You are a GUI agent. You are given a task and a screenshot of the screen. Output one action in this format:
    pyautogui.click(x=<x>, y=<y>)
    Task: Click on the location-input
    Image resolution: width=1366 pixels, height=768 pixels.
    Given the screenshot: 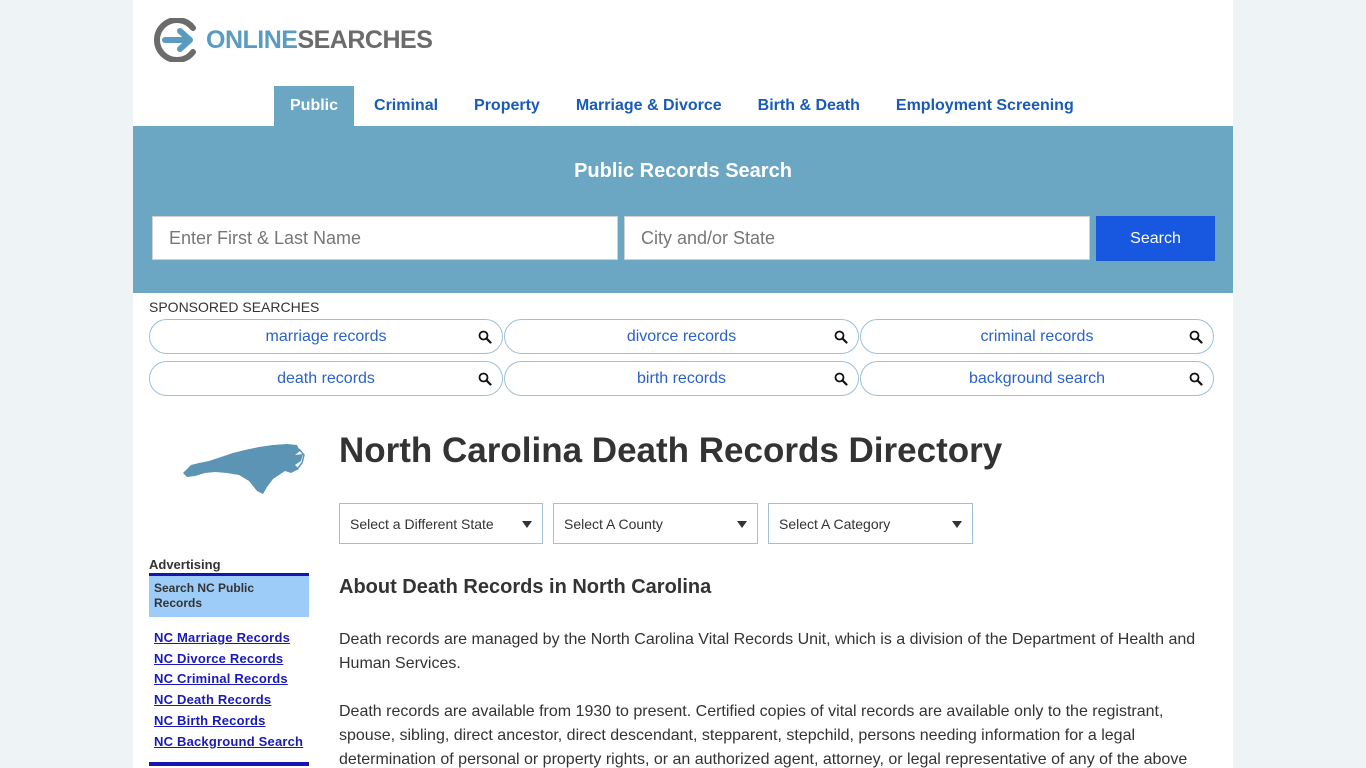 What is the action you would take?
    pyautogui.click(x=857, y=238)
    